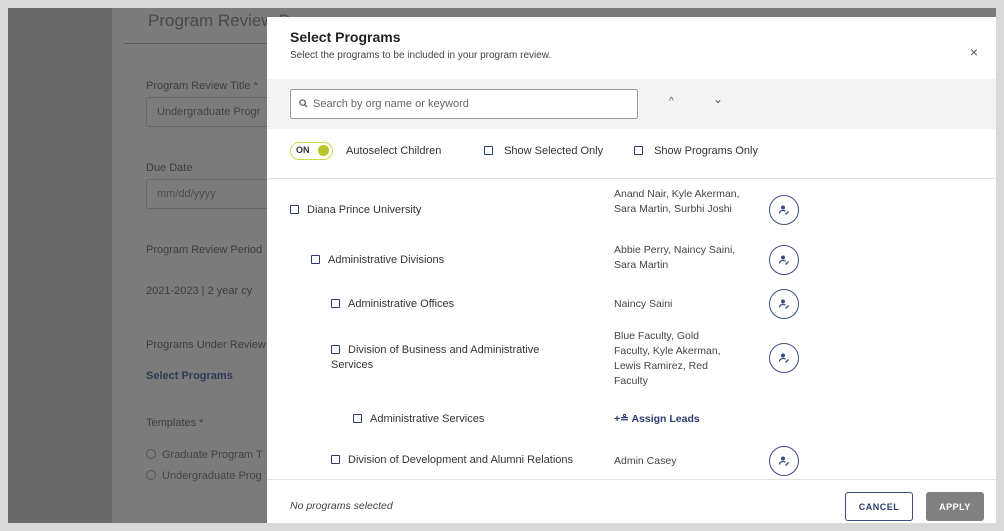  What do you see at coordinates (451, 260) in the screenshot?
I see `program-name: Administrative Divisions` at bounding box center [451, 260].